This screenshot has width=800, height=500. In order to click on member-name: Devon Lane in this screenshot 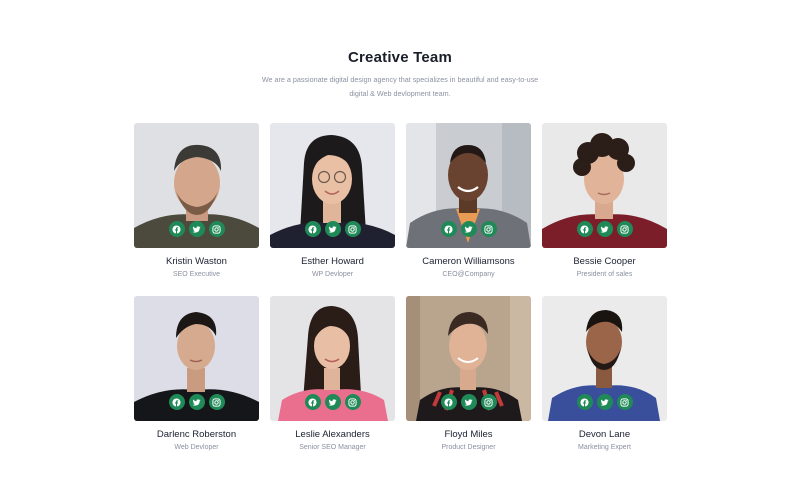, I will do `click(604, 434)`.